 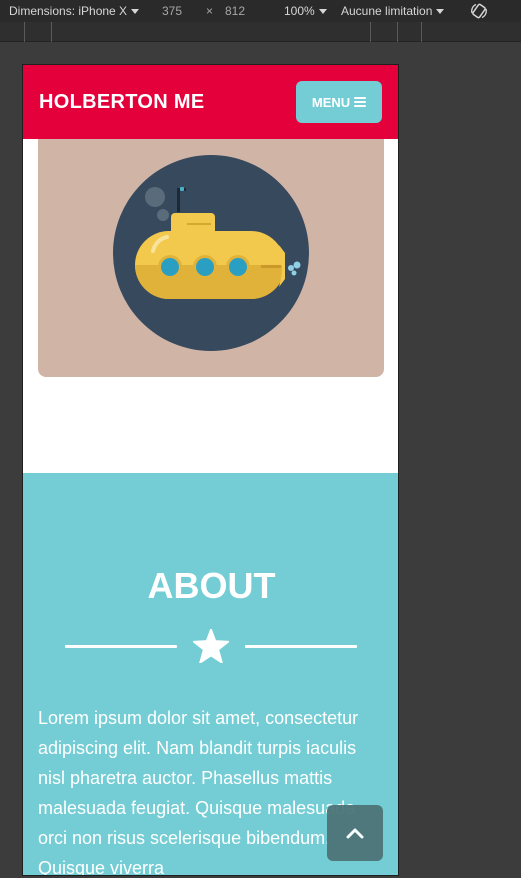 What do you see at coordinates (360, 102) in the screenshot?
I see `hamburger-icon` at bounding box center [360, 102].